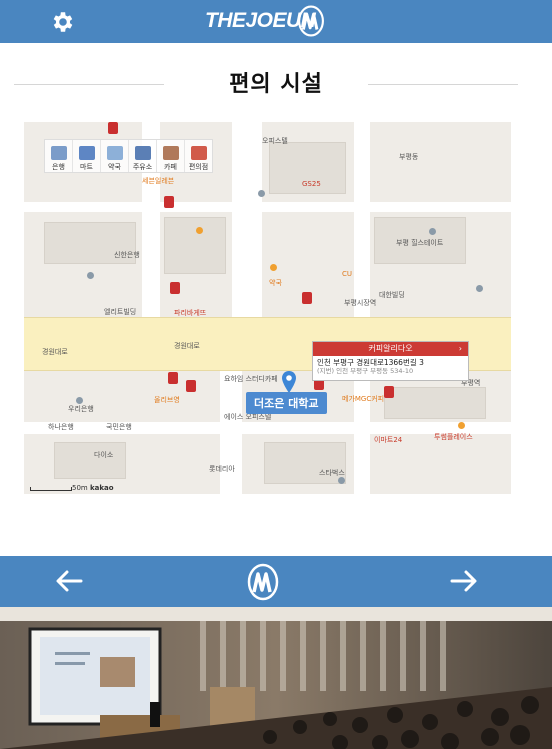 The image size is (552, 749). I want to click on poi-label: 국민은행, so click(119, 427).